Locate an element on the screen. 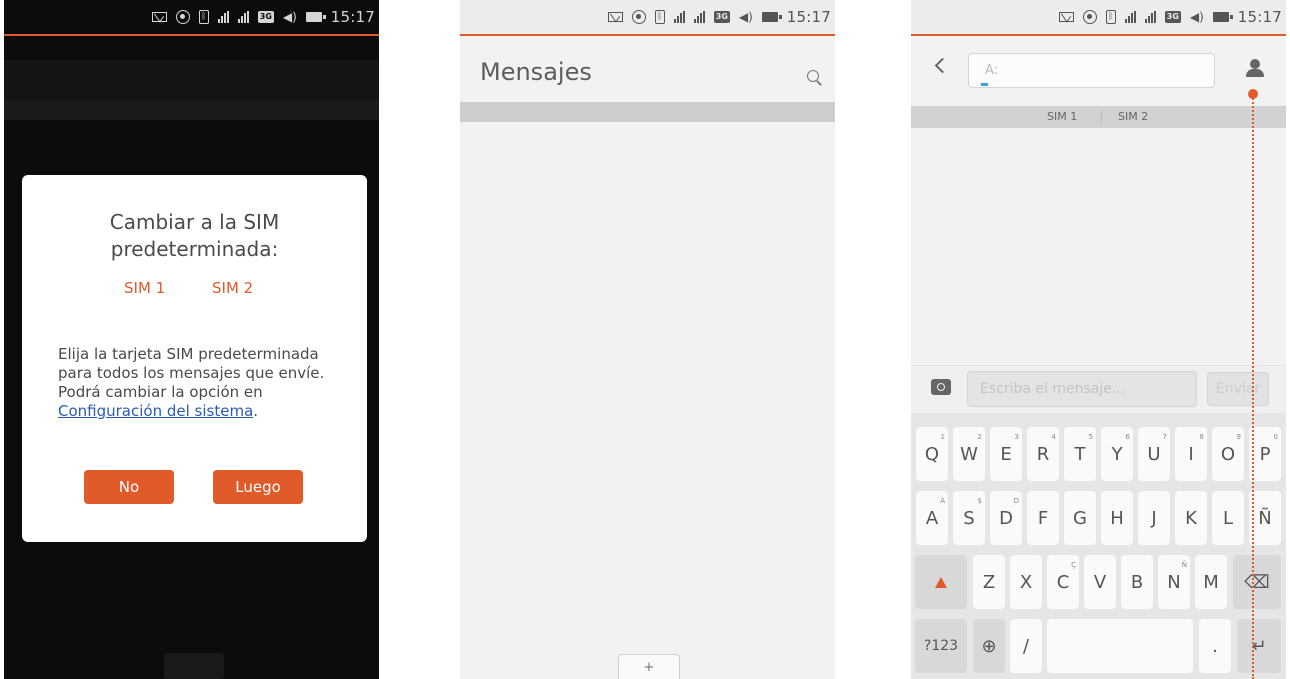 Image resolution: width=1290 pixels, height=679 pixels. key-ñ-label: Ñ is located at coordinates (1265, 518).